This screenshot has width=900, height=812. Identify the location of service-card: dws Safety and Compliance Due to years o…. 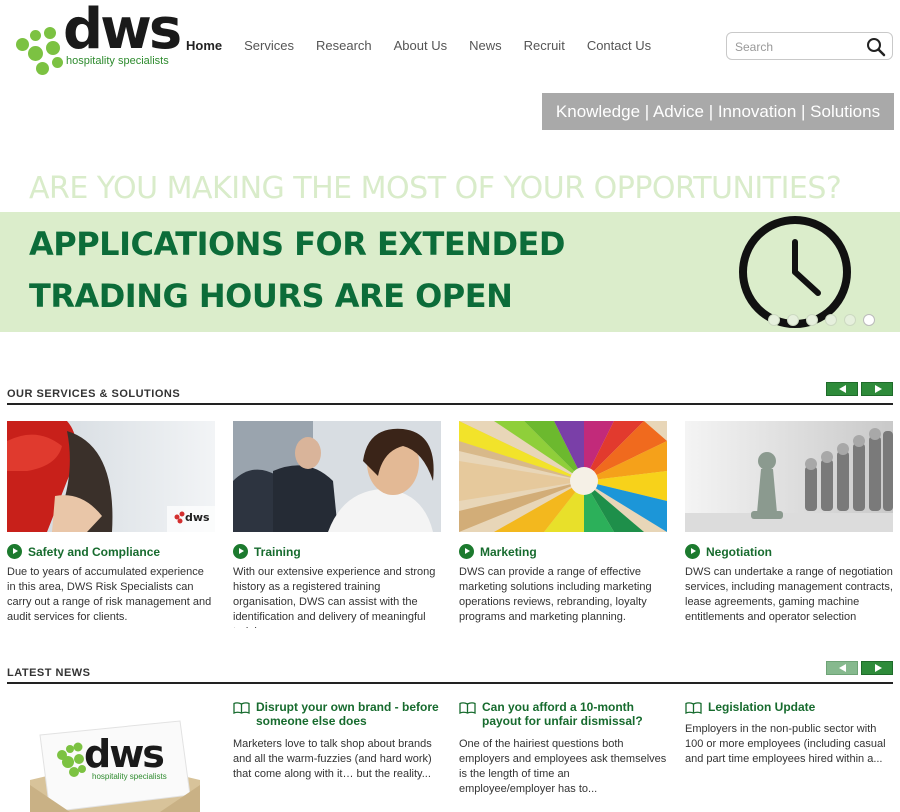
(111, 522).